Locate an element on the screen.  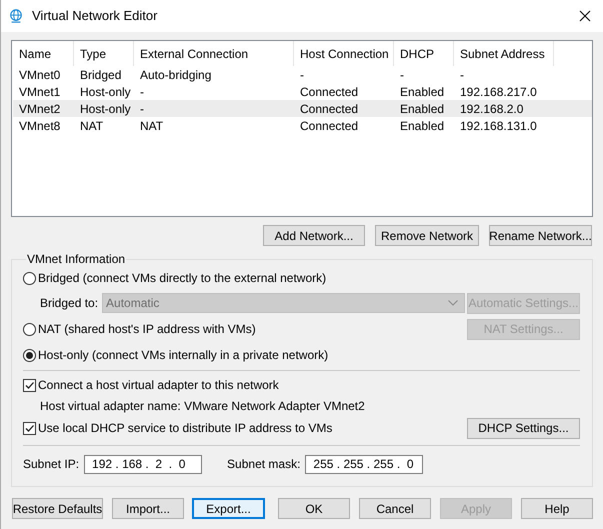
adapter-name-text: Host virtual adapter name: VMware Network Adapter VMnet2 is located at coordinates (202, 406).